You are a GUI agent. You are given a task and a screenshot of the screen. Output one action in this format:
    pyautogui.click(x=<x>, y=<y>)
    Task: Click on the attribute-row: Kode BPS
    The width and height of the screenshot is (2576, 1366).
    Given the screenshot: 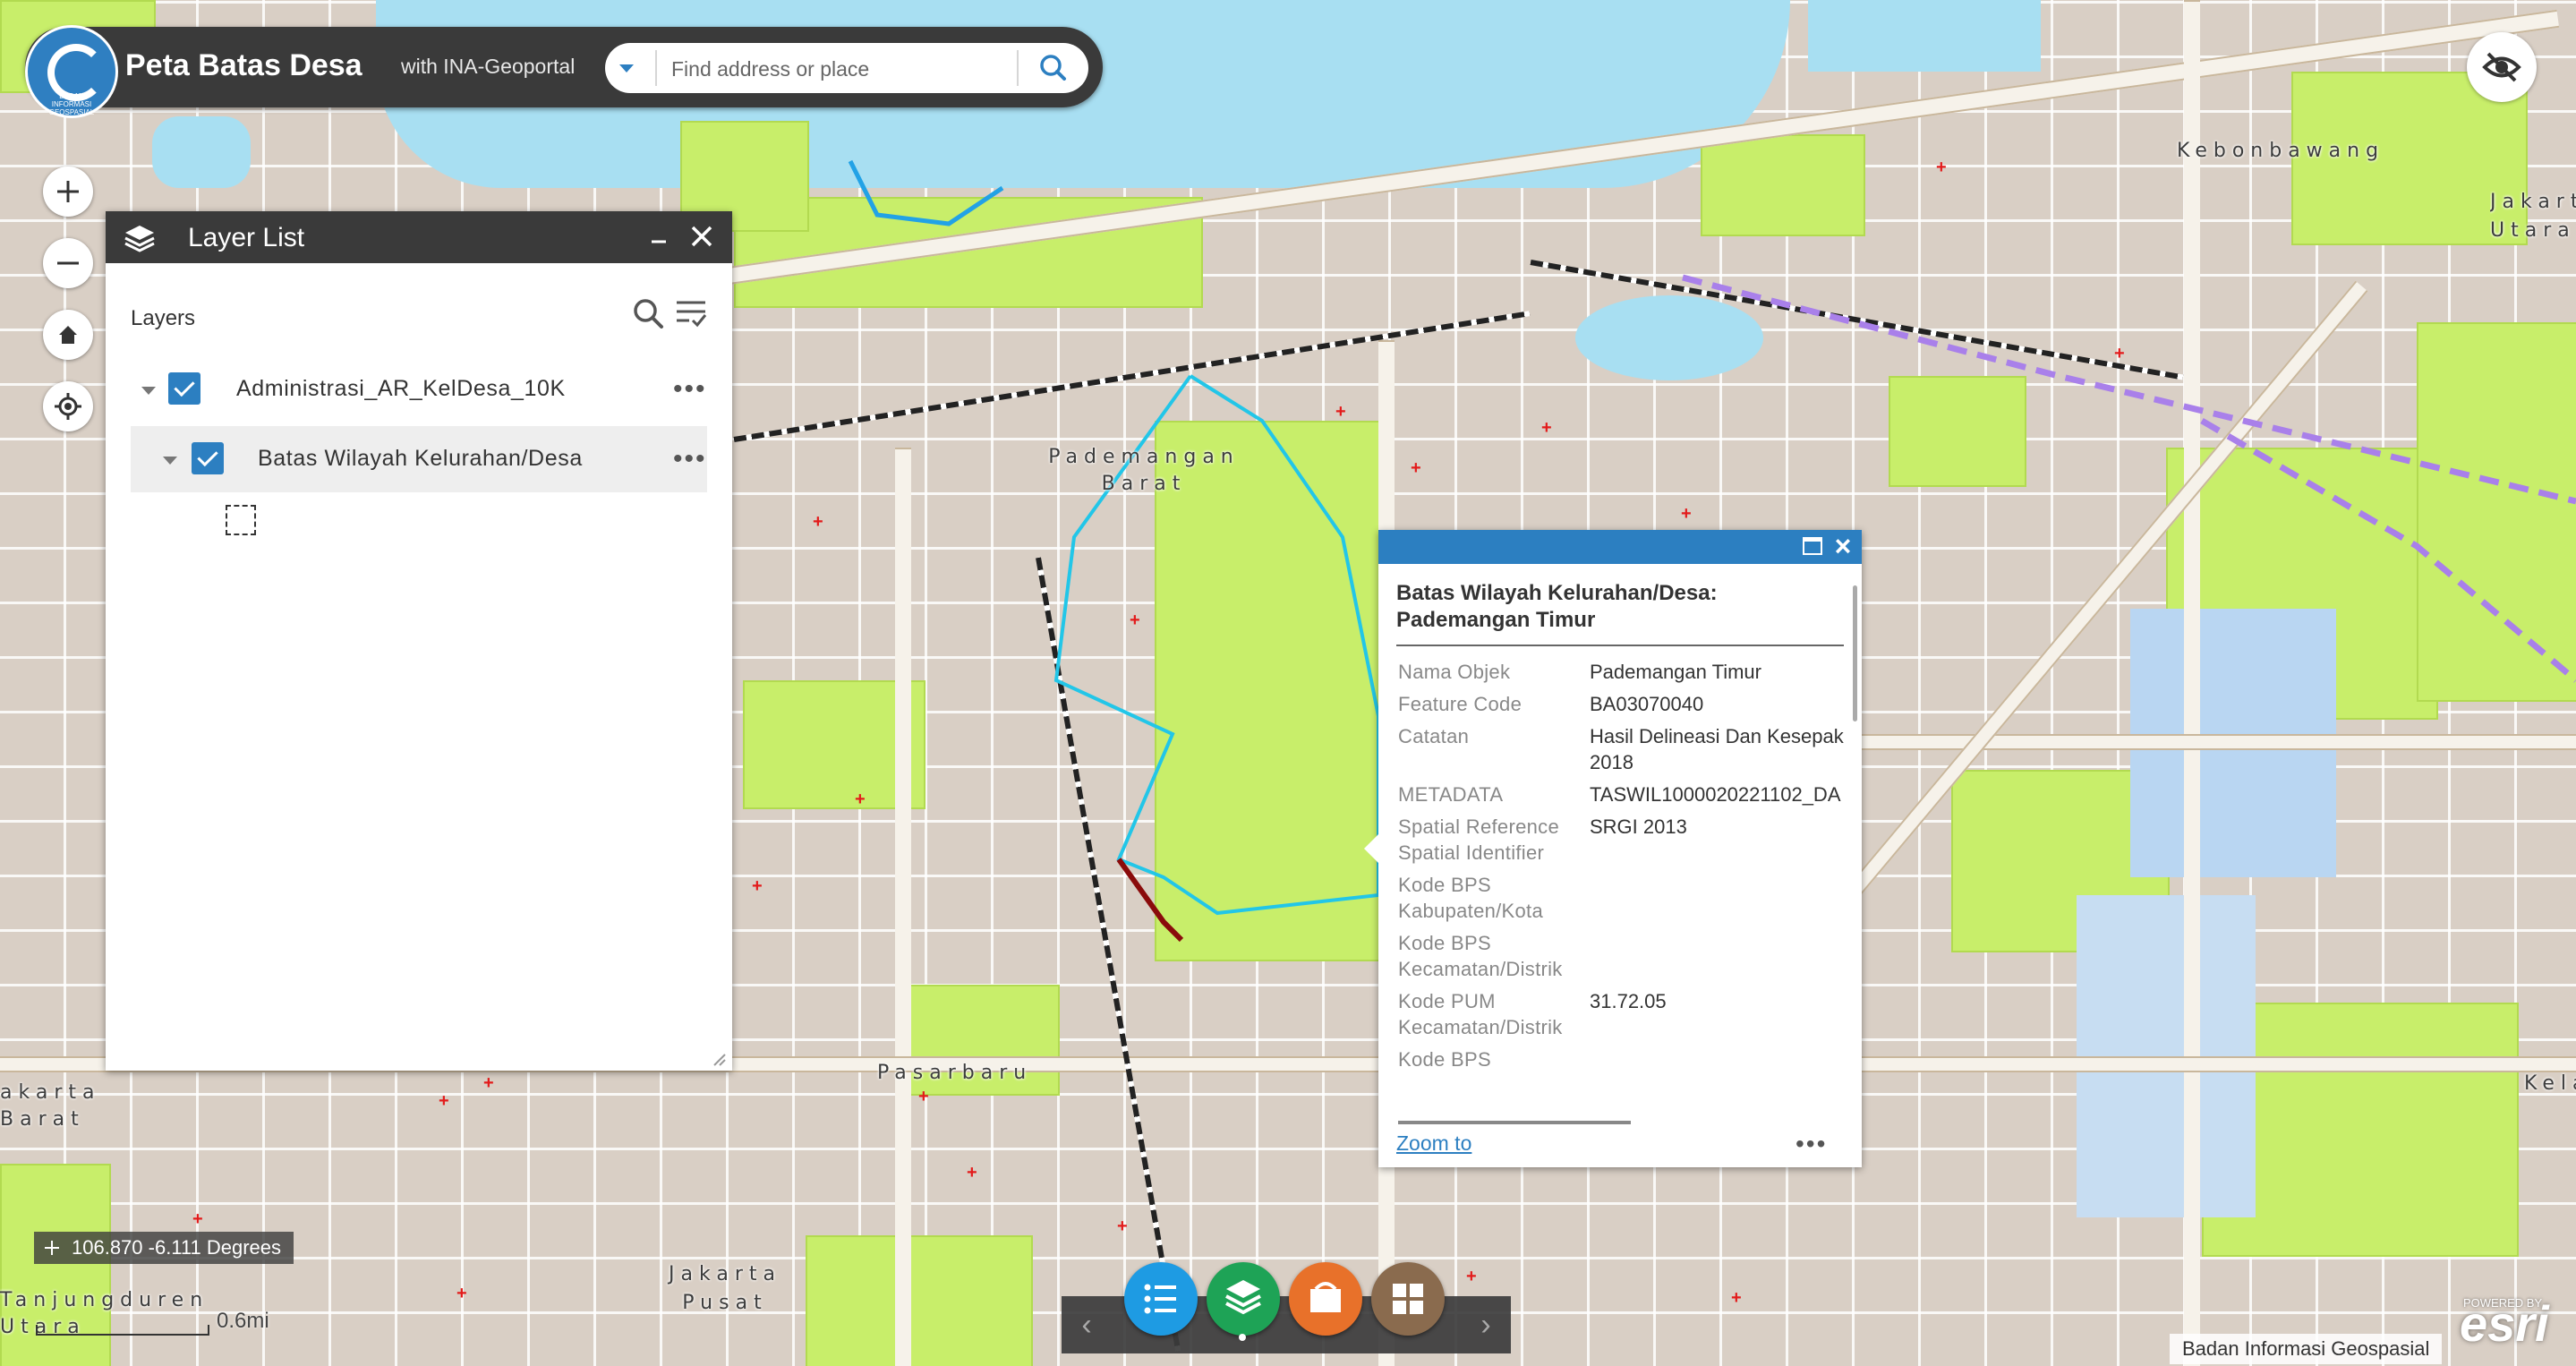 What is the action you would take?
    pyautogui.click(x=1622, y=1059)
    